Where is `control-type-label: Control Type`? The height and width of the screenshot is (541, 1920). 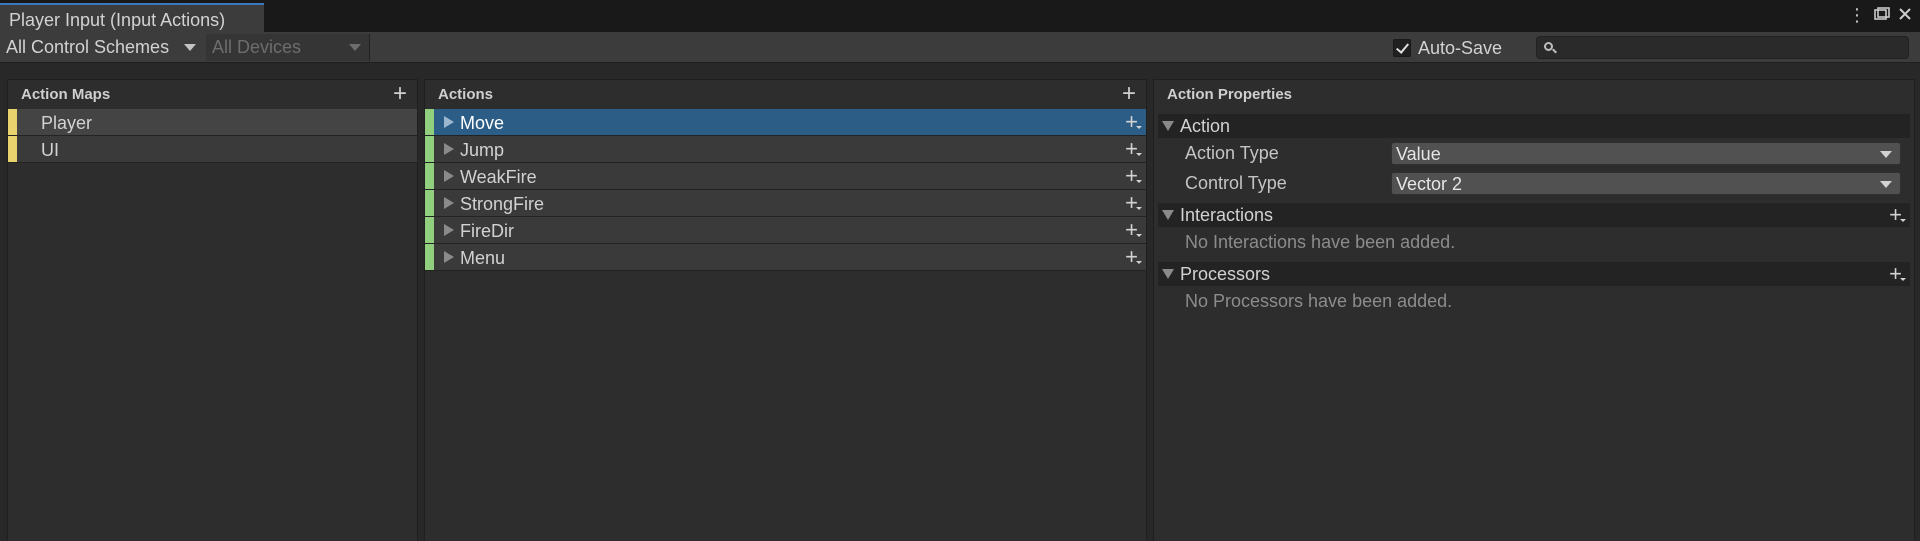
control-type-label: Control Type is located at coordinates (1236, 183).